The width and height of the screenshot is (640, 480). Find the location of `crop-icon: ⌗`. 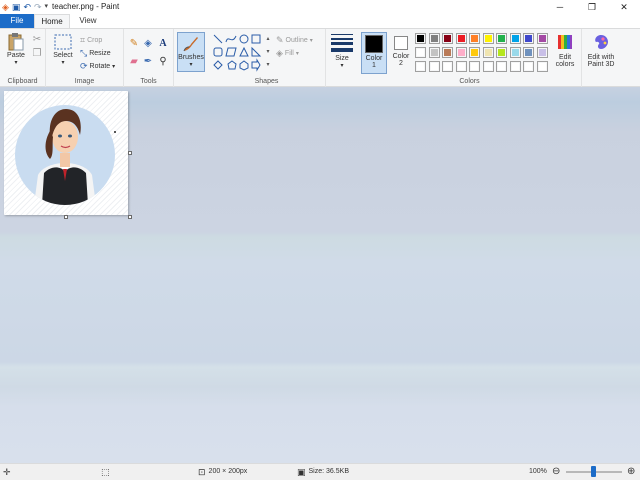

crop-icon: ⌗ is located at coordinates (83, 40).